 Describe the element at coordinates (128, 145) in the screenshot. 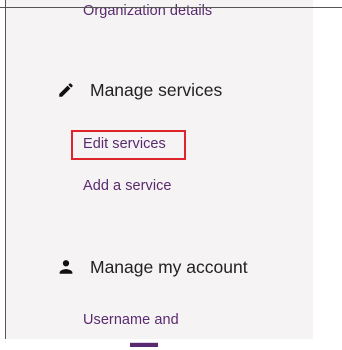

I see `edit-services-highlight` at that location.